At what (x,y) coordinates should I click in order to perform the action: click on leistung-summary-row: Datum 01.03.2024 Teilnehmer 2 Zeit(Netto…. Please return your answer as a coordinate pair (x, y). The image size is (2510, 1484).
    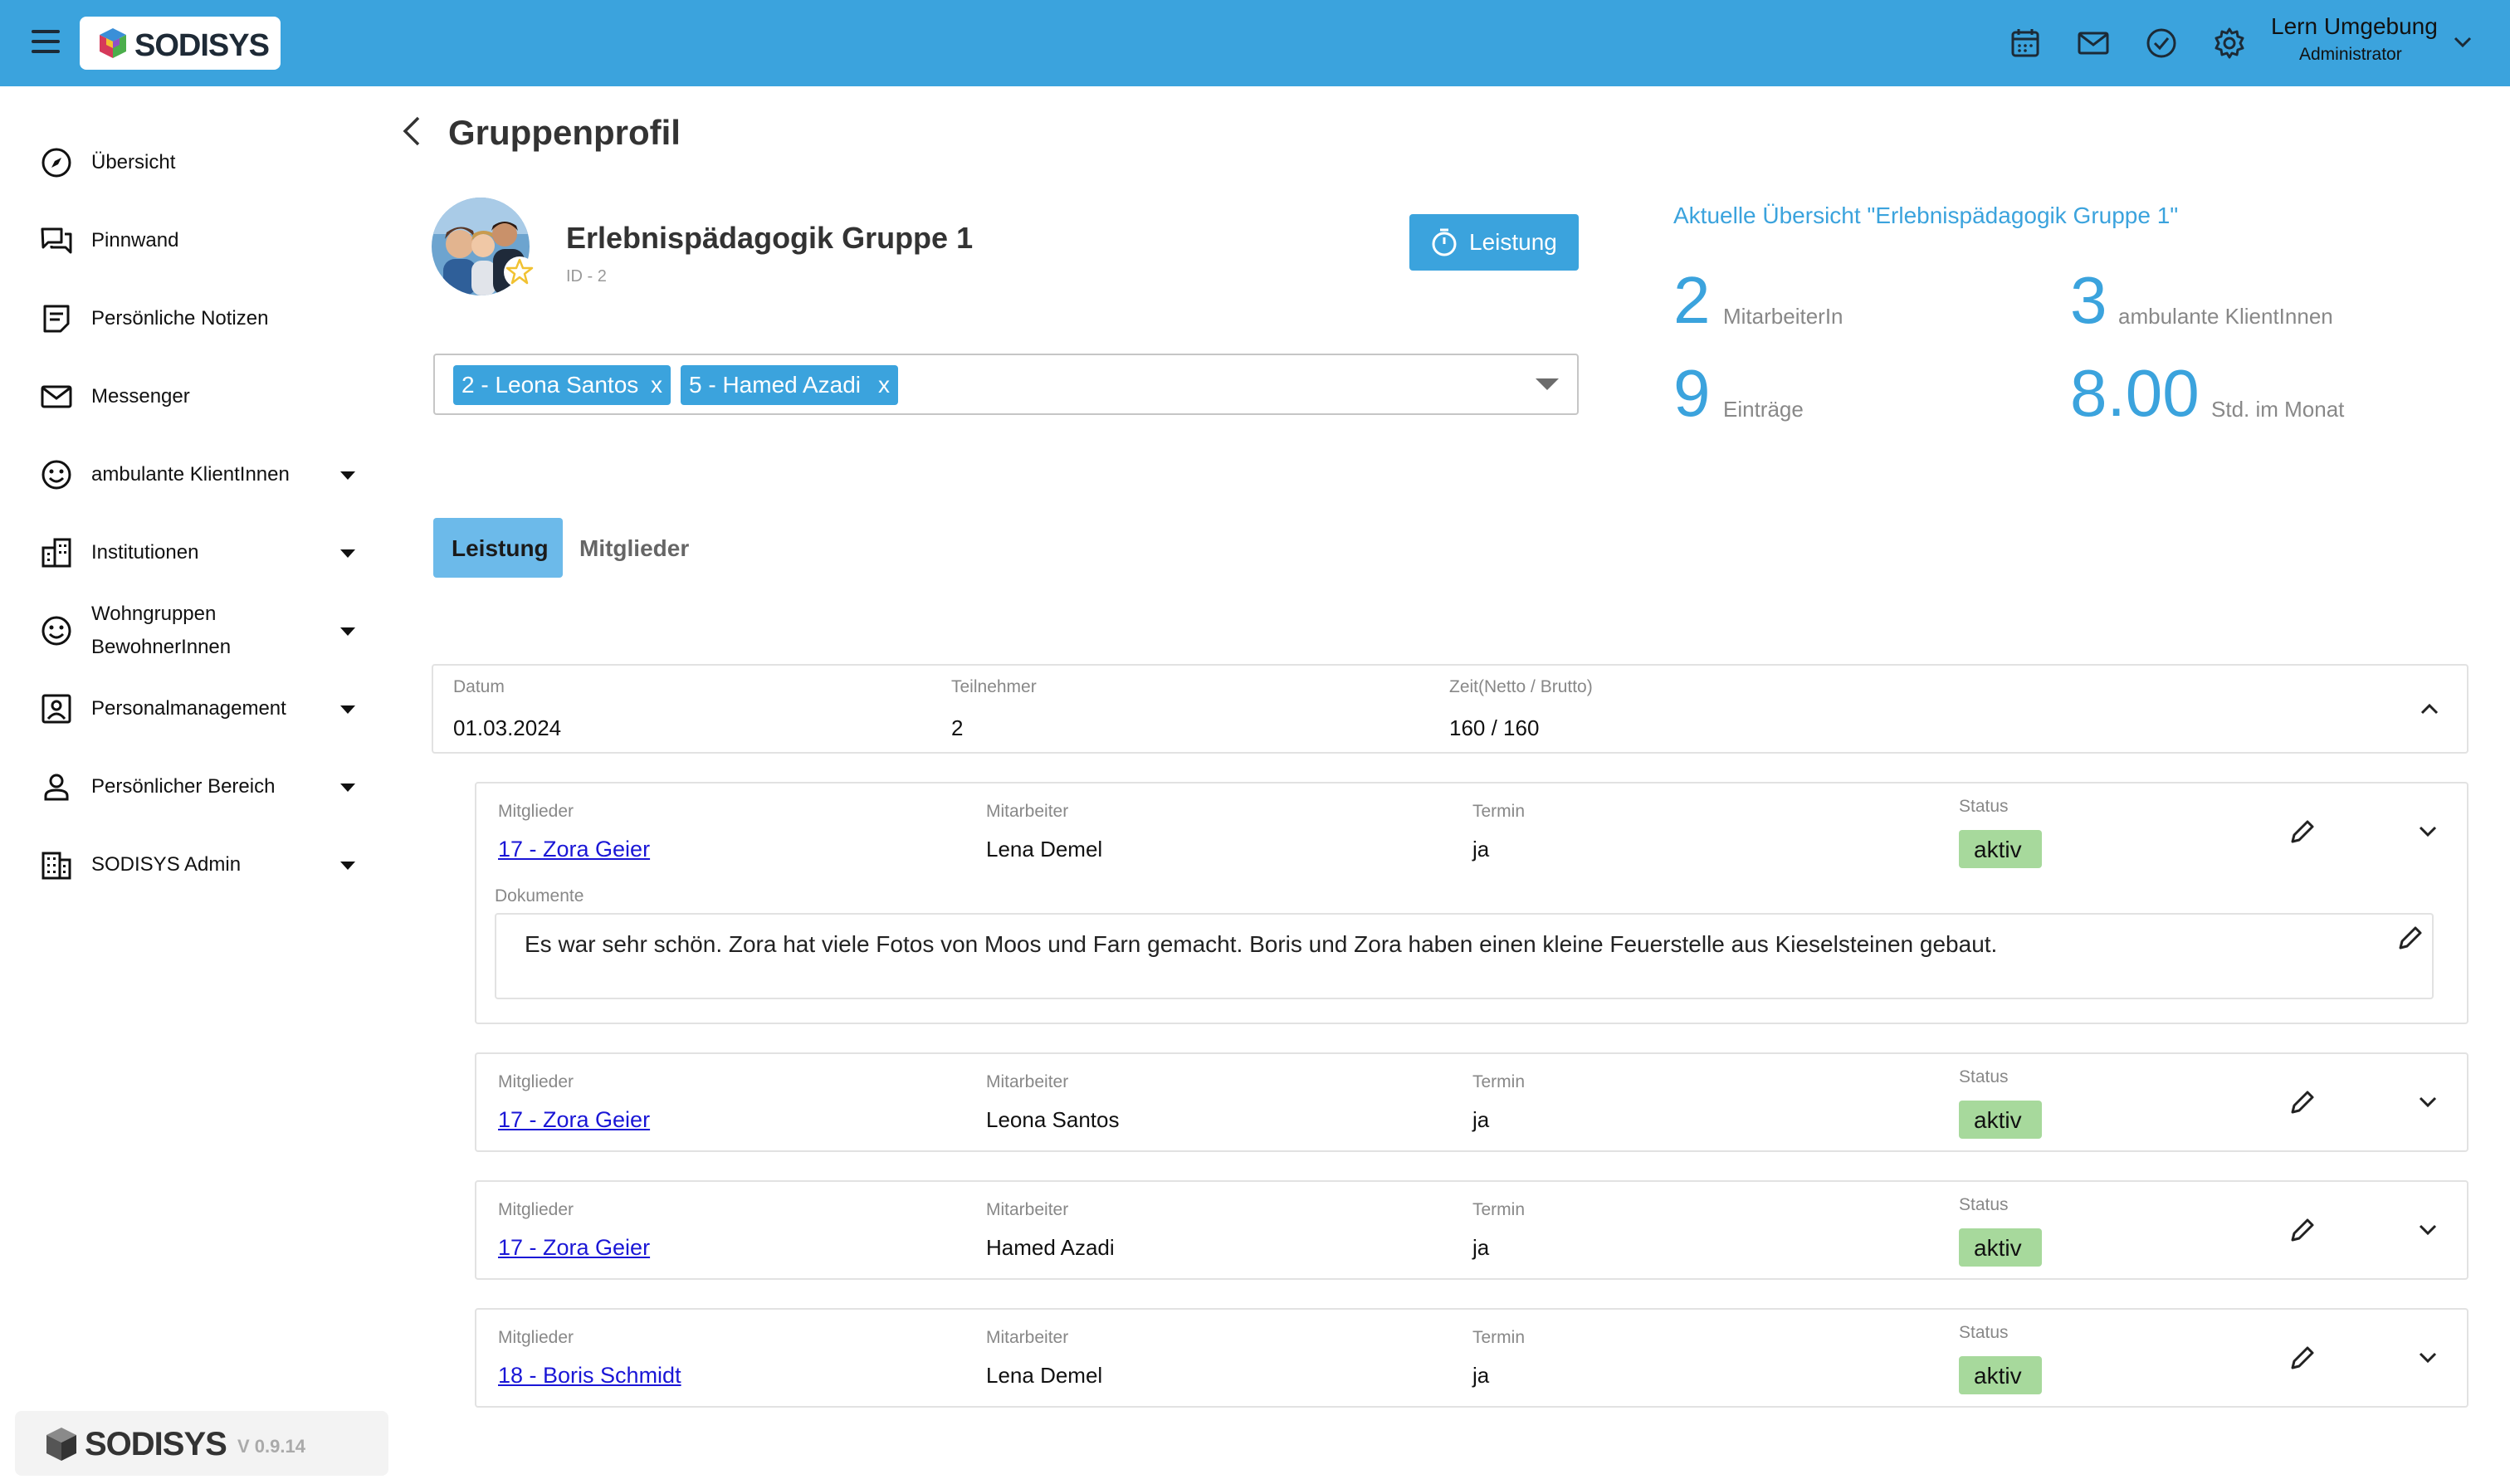
    Looking at the image, I should click on (1450, 709).